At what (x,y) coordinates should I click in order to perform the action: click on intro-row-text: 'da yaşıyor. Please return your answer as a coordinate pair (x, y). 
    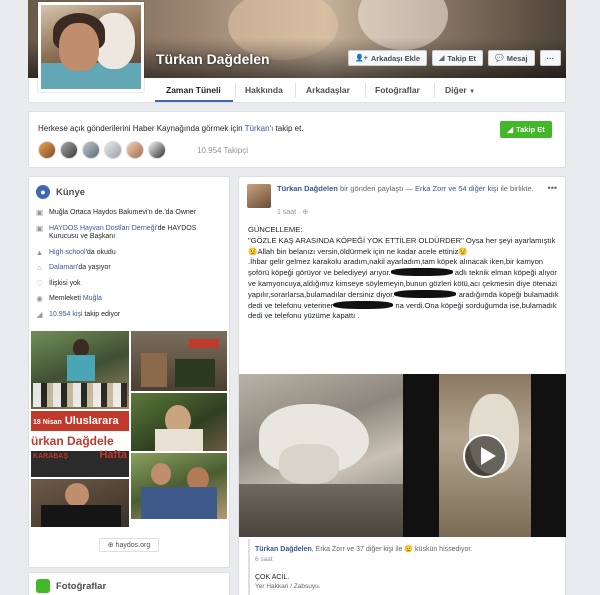
    Looking at the image, I should click on (94, 267).